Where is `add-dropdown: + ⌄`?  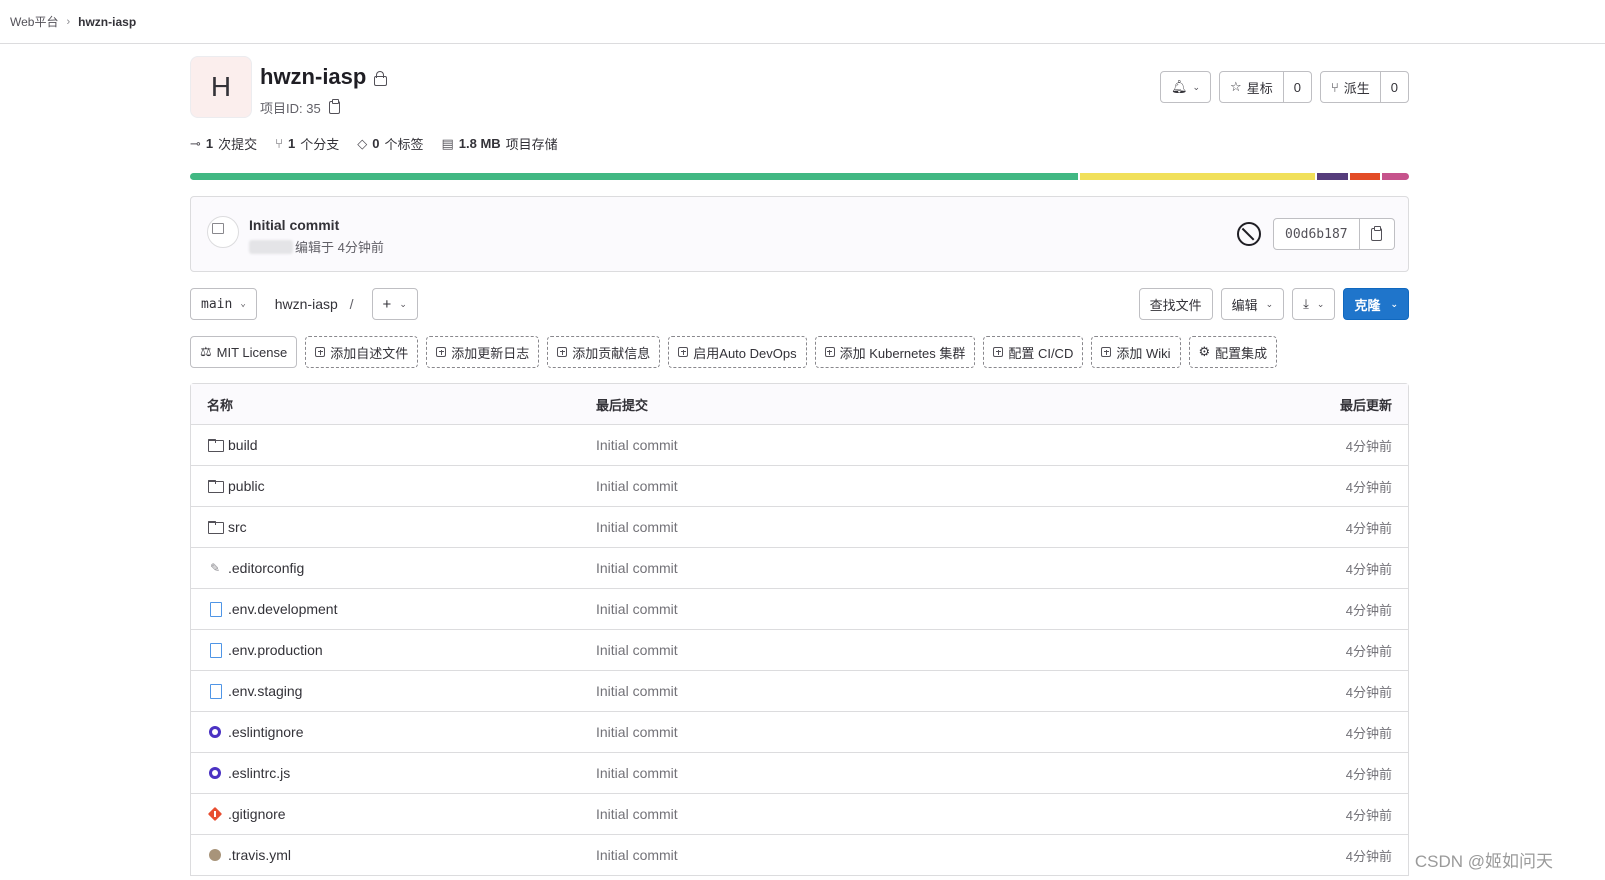 add-dropdown: + ⌄ is located at coordinates (394, 304).